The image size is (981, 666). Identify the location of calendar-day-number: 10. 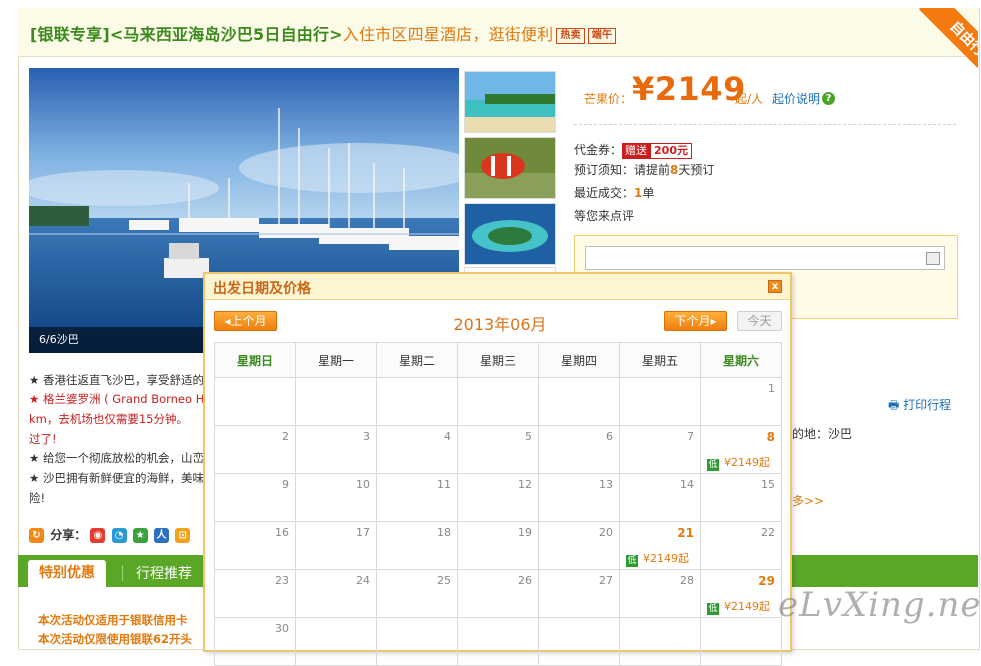
(363, 484).